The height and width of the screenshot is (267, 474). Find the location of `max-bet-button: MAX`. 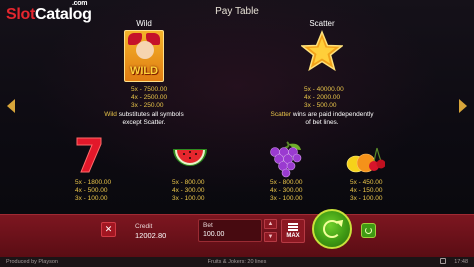

max-bet-button: MAX is located at coordinates (293, 231).